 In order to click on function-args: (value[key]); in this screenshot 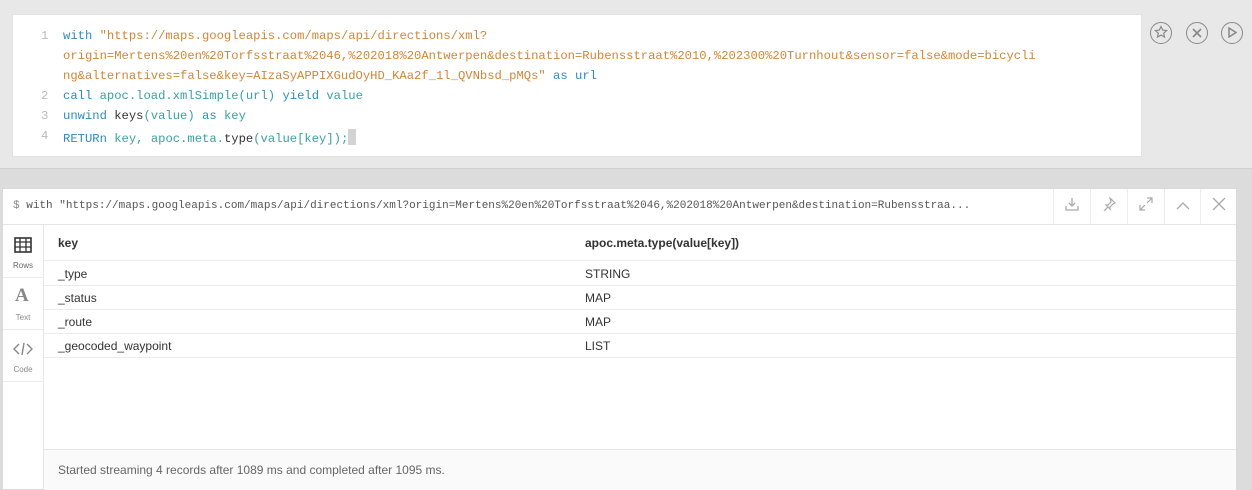, I will do `click(301, 139)`.